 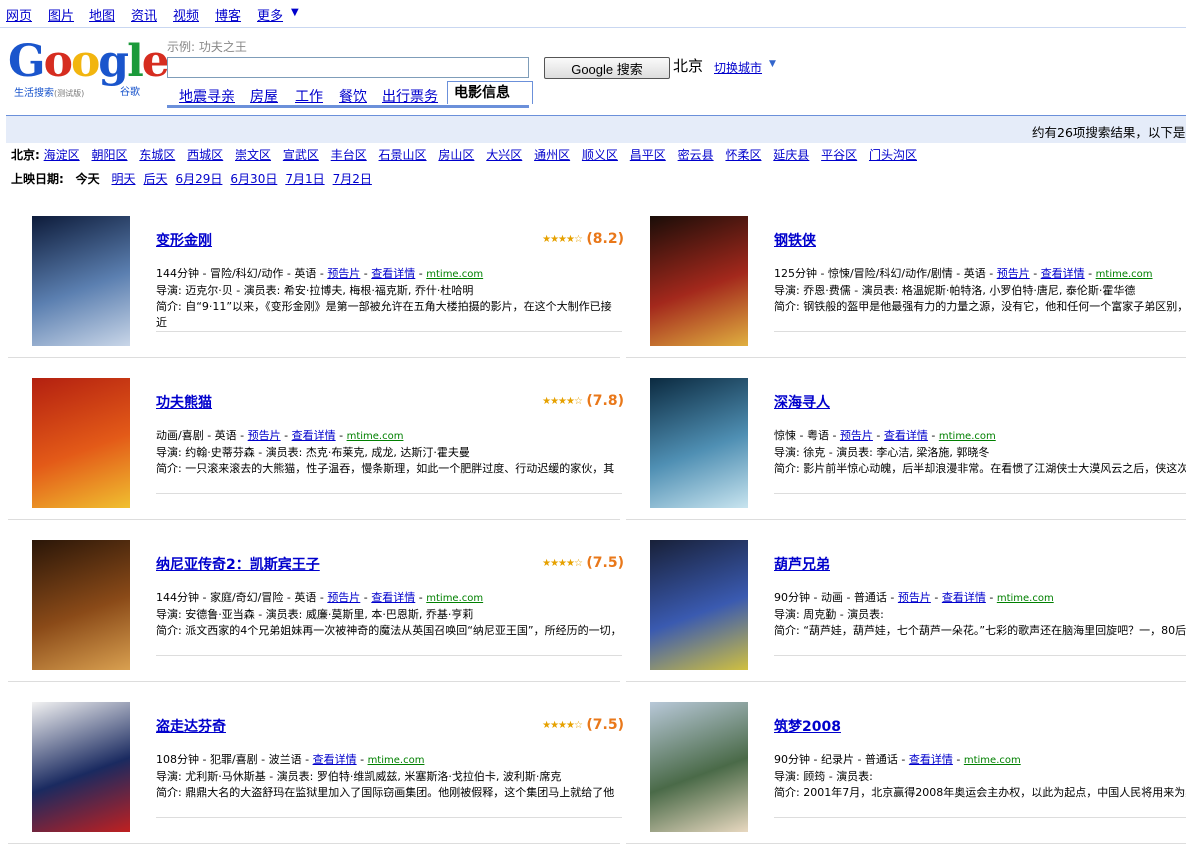 I want to click on date-link: 明天, so click(x=123, y=179).